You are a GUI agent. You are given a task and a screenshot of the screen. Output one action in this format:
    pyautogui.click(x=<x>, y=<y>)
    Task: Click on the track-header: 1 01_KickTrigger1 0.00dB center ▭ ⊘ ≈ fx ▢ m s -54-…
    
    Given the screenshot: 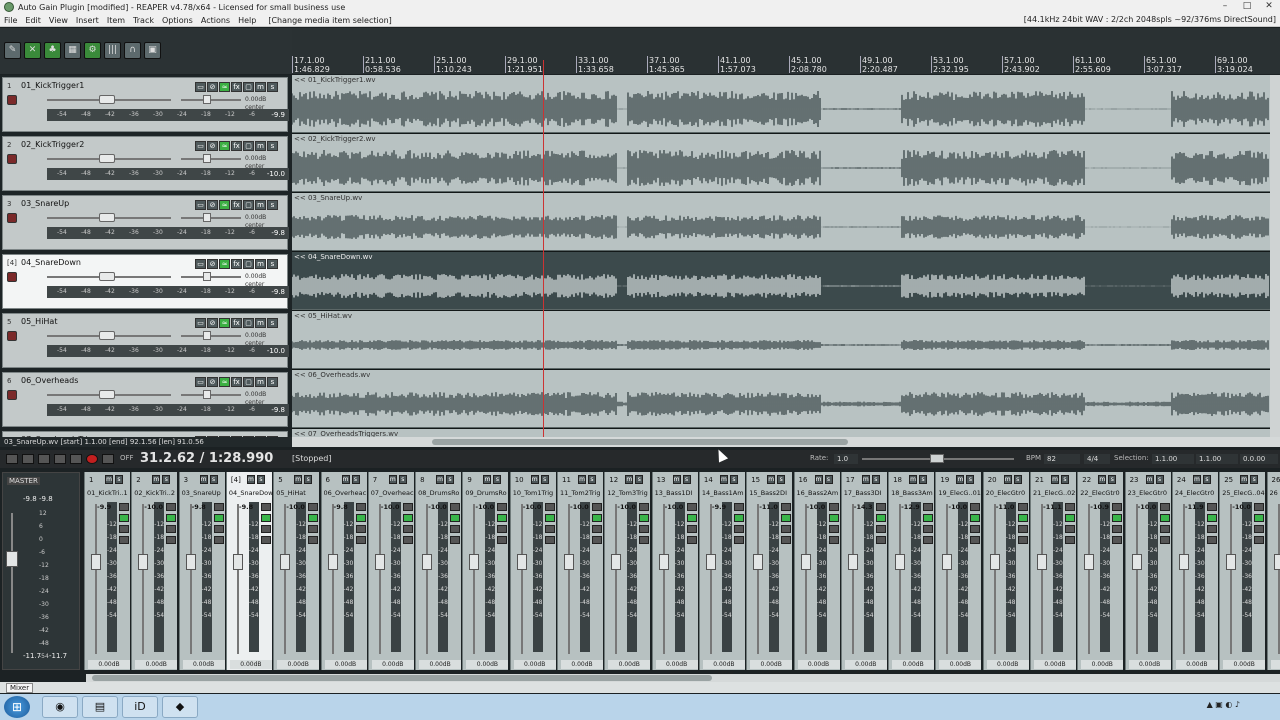 What is the action you would take?
    pyautogui.click(x=145, y=104)
    